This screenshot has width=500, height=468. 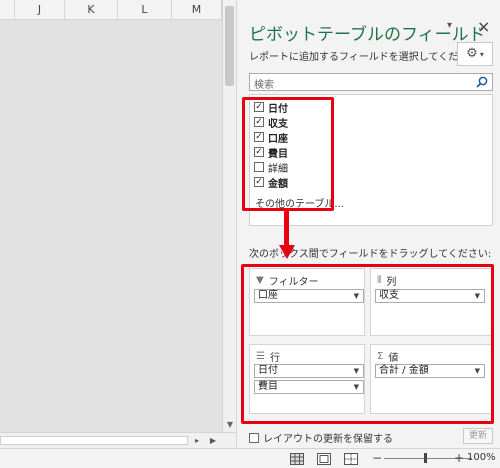 What do you see at coordinates (328, 439) in the screenshot?
I see `defer-update-label: レイアウトの更新を保留する` at bounding box center [328, 439].